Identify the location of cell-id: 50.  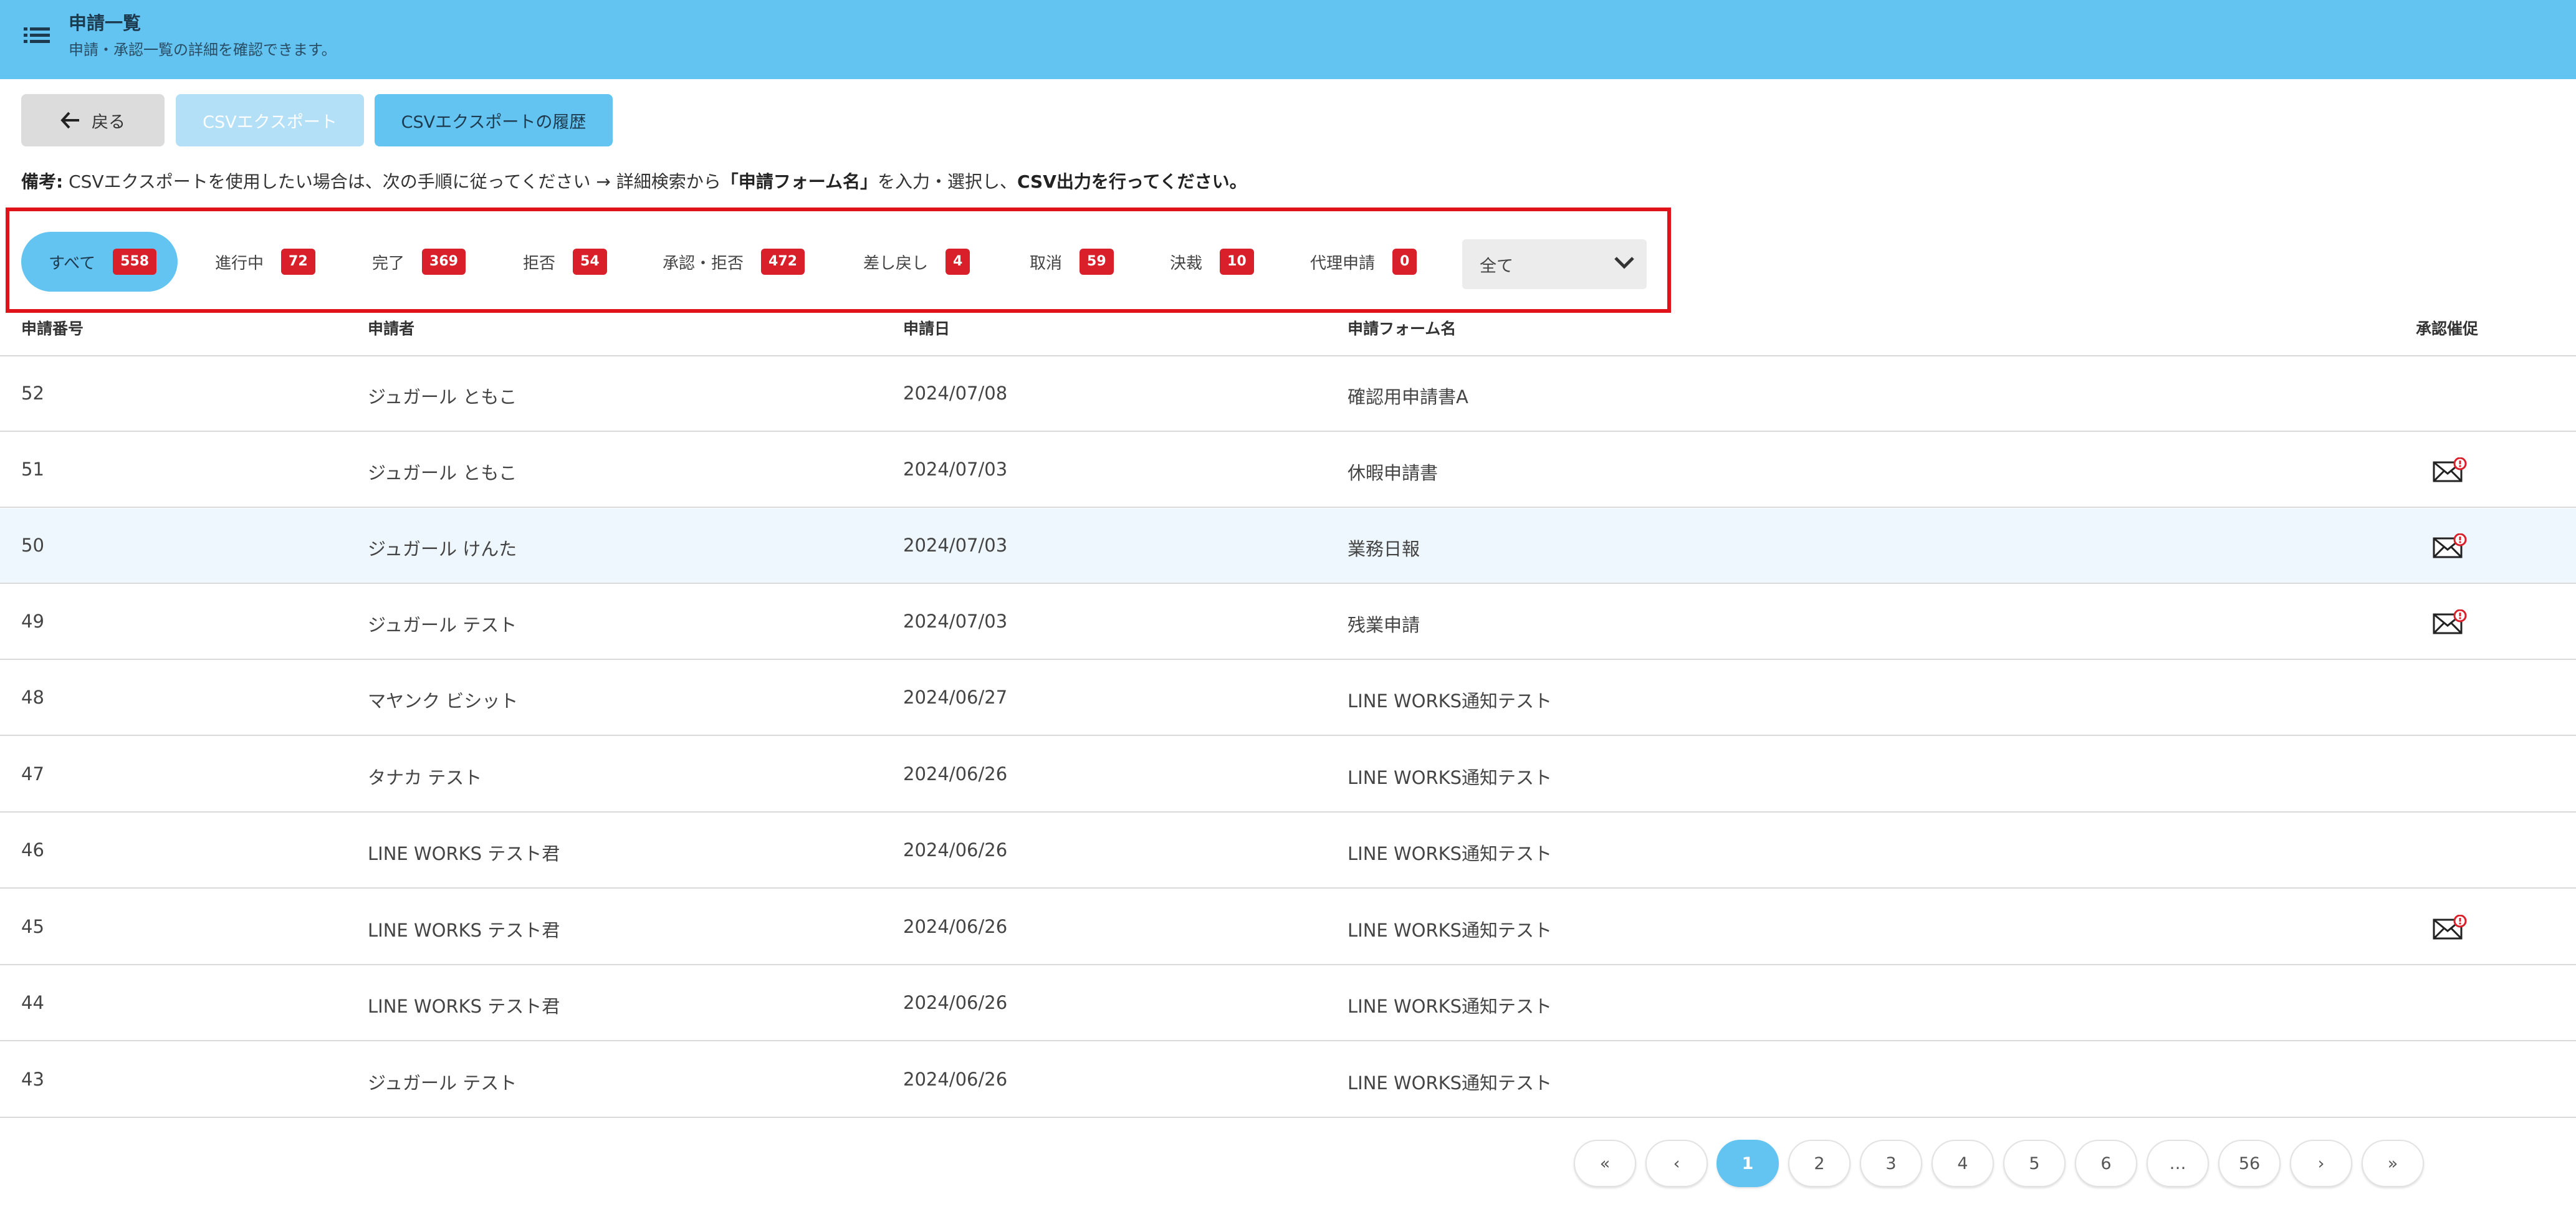
(32, 545).